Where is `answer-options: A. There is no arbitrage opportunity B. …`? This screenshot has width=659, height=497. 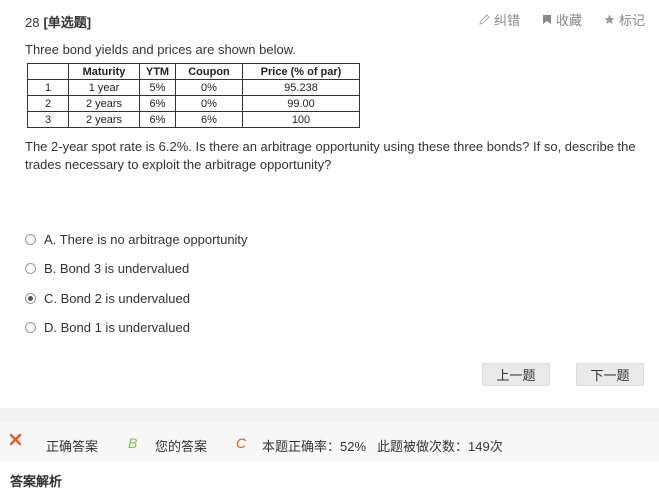
answer-options: A. There is no arbitrage opportunity B. … is located at coordinates (136, 289).